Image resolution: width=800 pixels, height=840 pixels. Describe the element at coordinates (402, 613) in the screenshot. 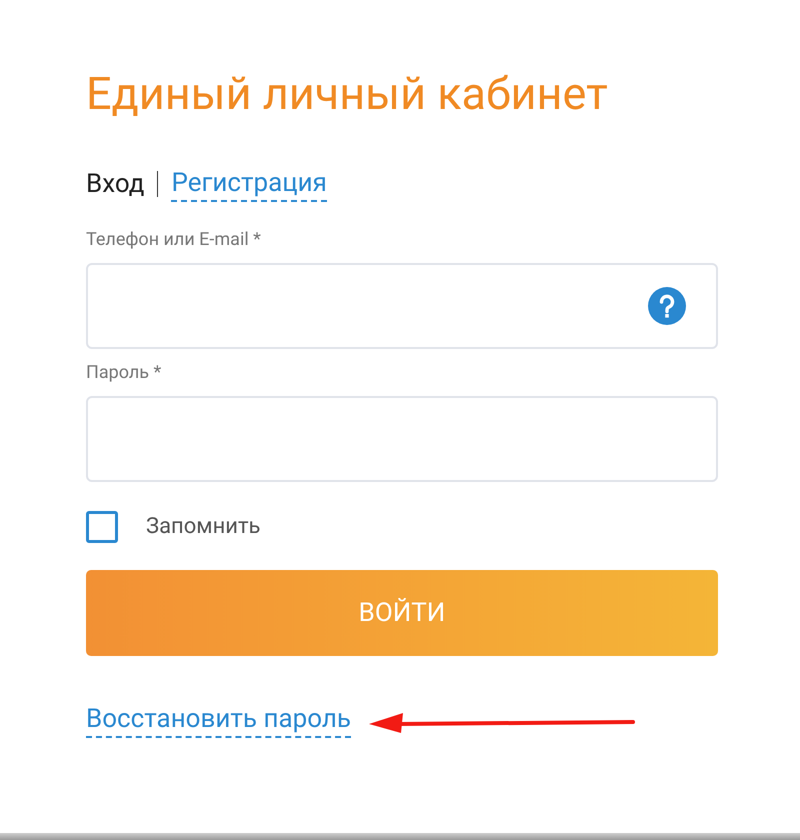

I see `login-button: ВОЙТИ` at that location.